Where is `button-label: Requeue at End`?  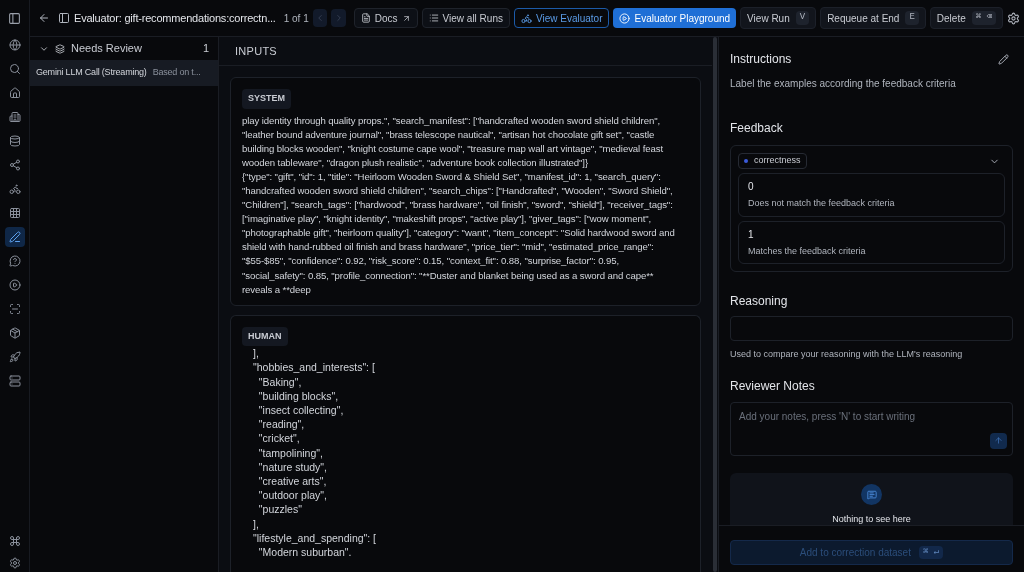
button-label: Requeue at End is located at coordinates (863, 18).